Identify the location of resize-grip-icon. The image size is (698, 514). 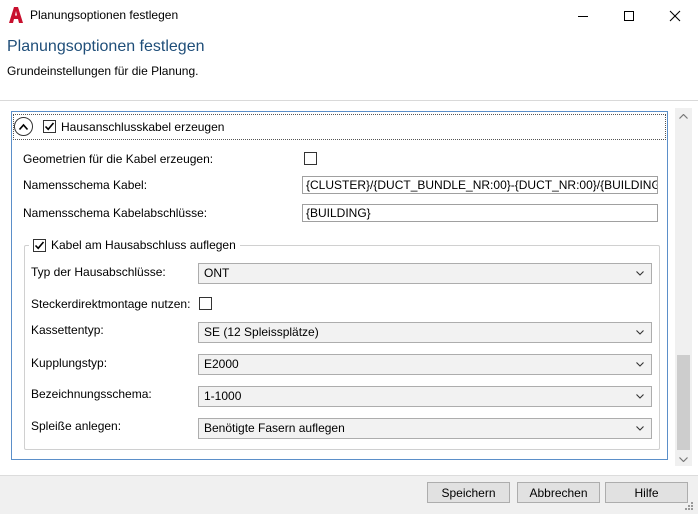
(689, 505).